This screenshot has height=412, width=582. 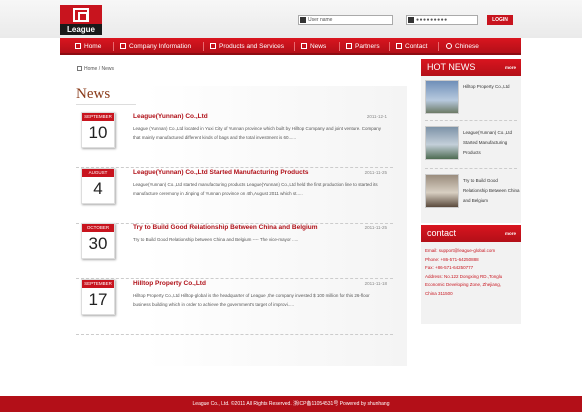 I want to click on calendar-icon: AUGUST 4, so click(x=98, y=186).